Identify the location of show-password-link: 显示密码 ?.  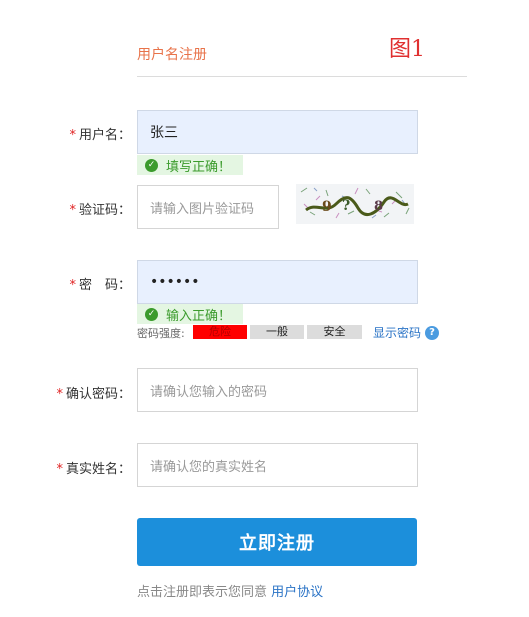
(406, 332).